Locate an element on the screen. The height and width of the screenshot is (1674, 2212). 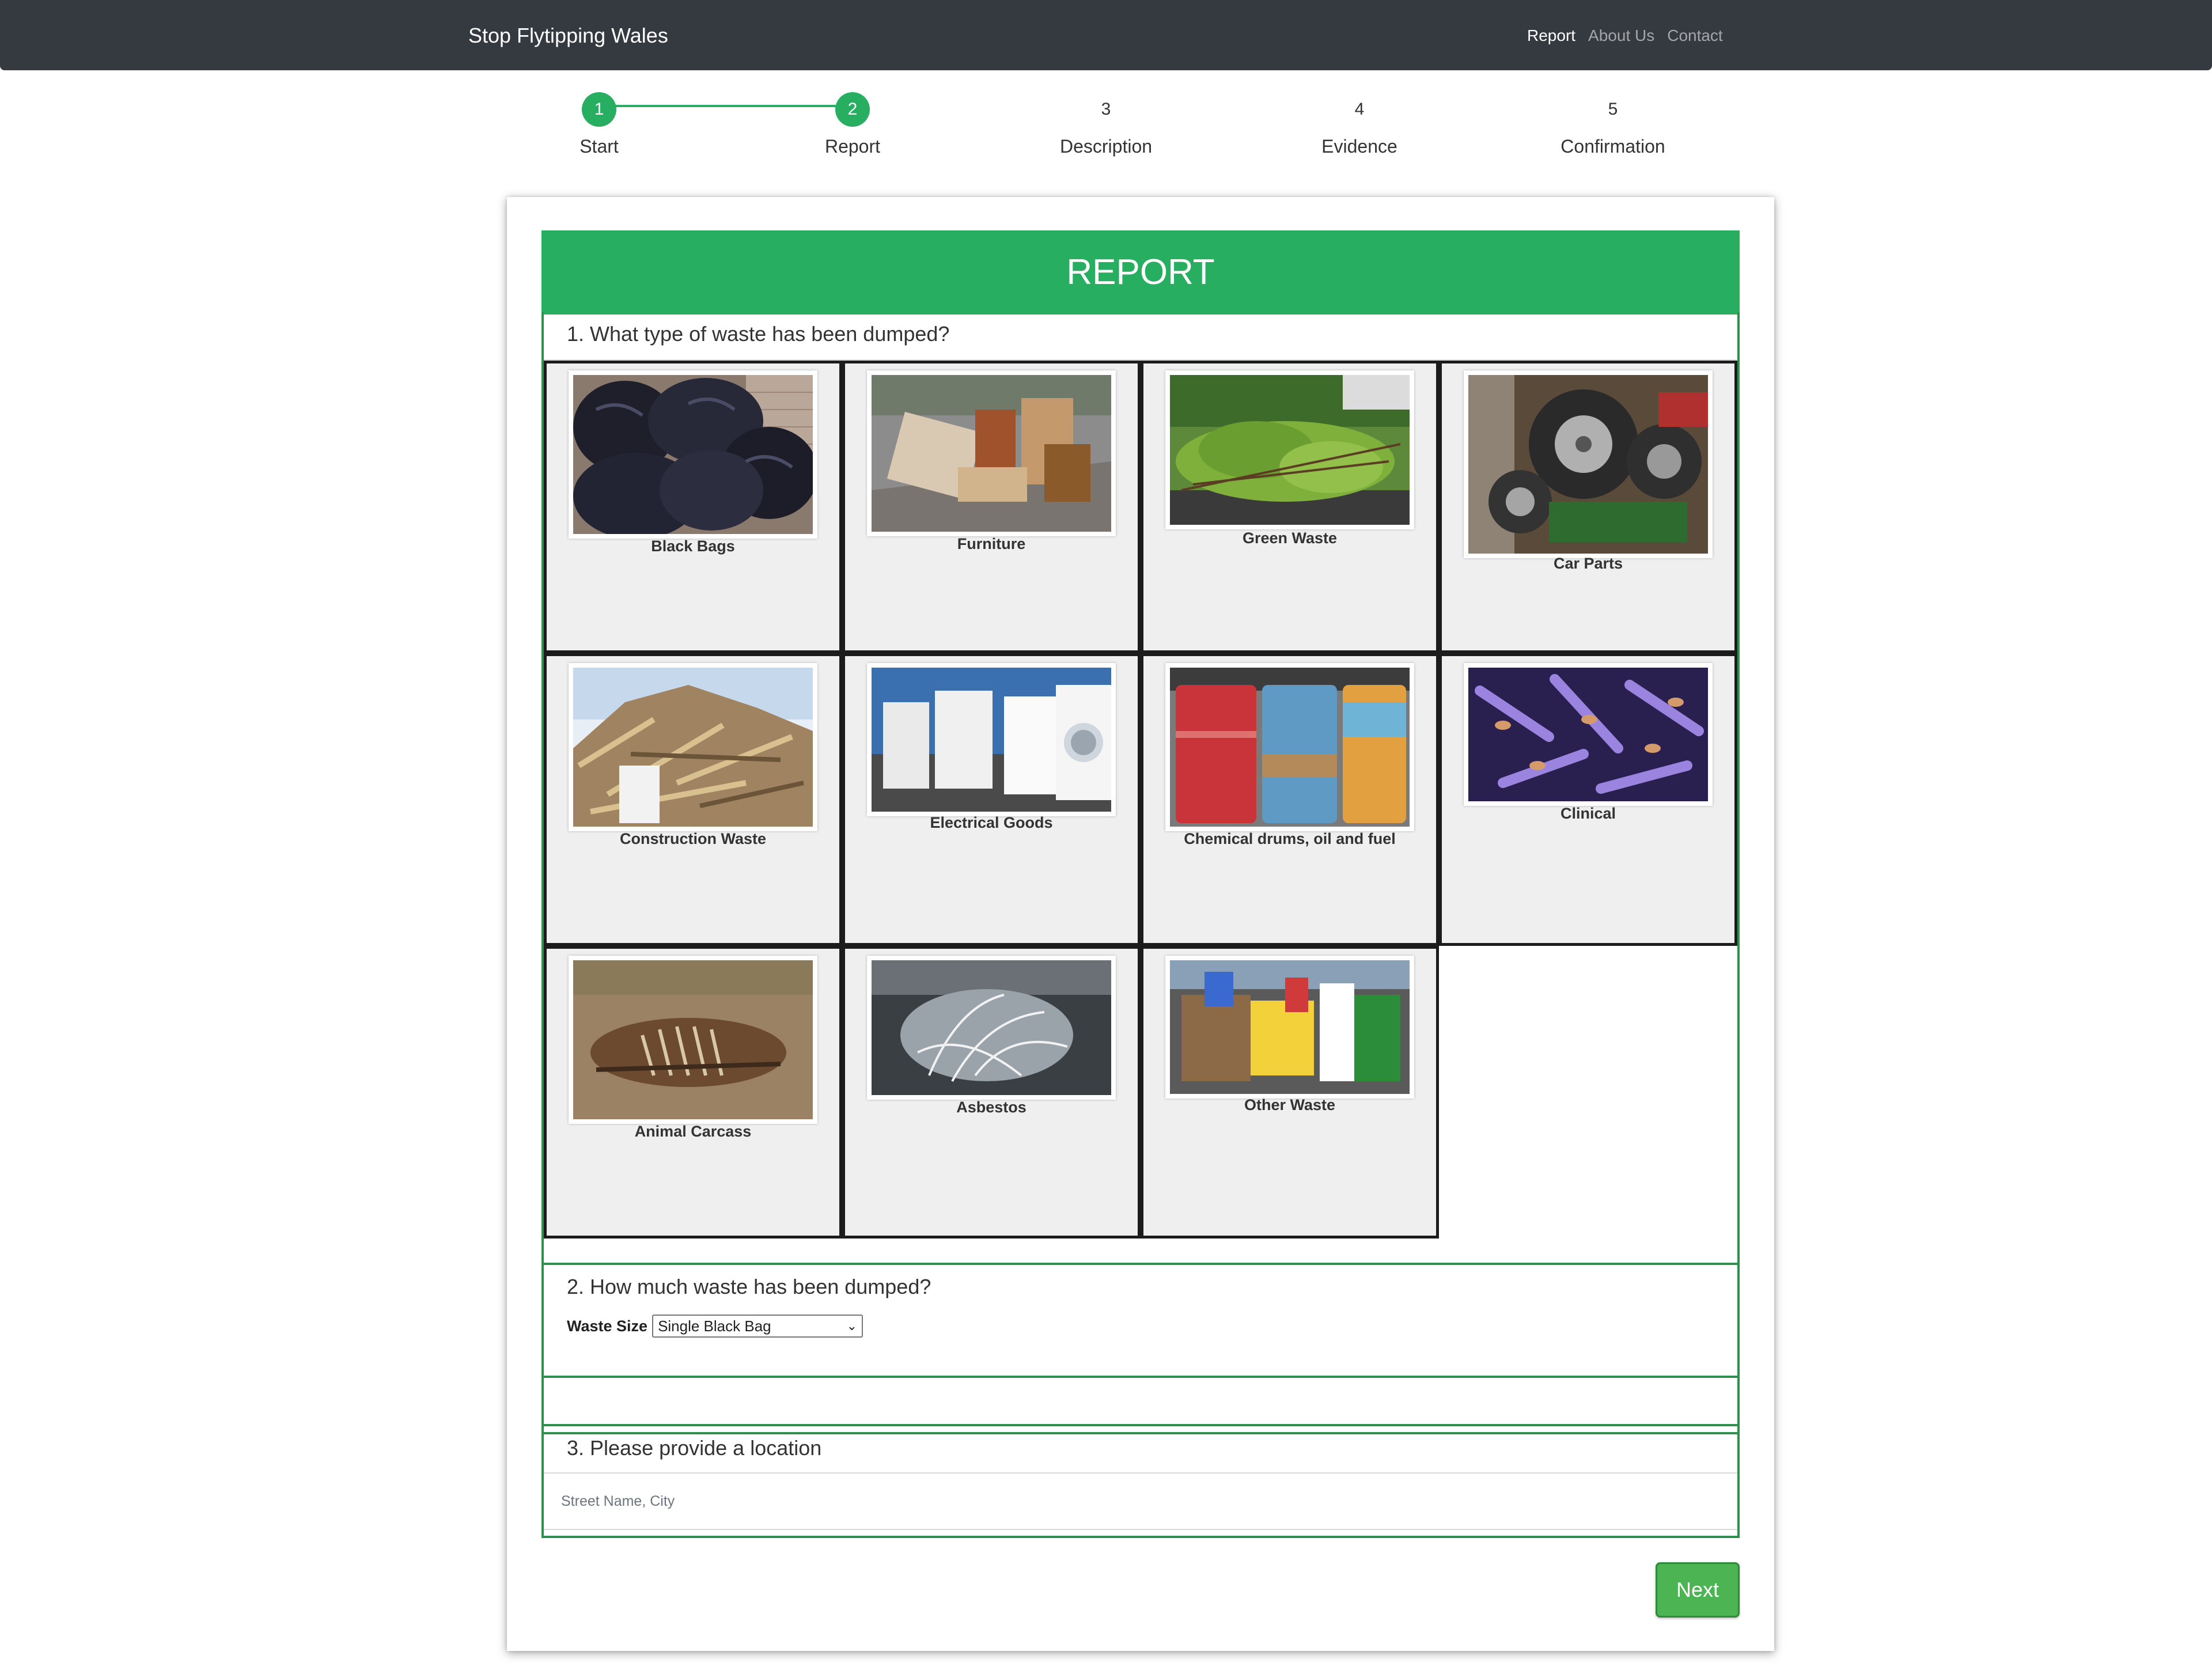
waste-type-question: 1. What type of waste has been dumped? is located at coordinates (758, 334).